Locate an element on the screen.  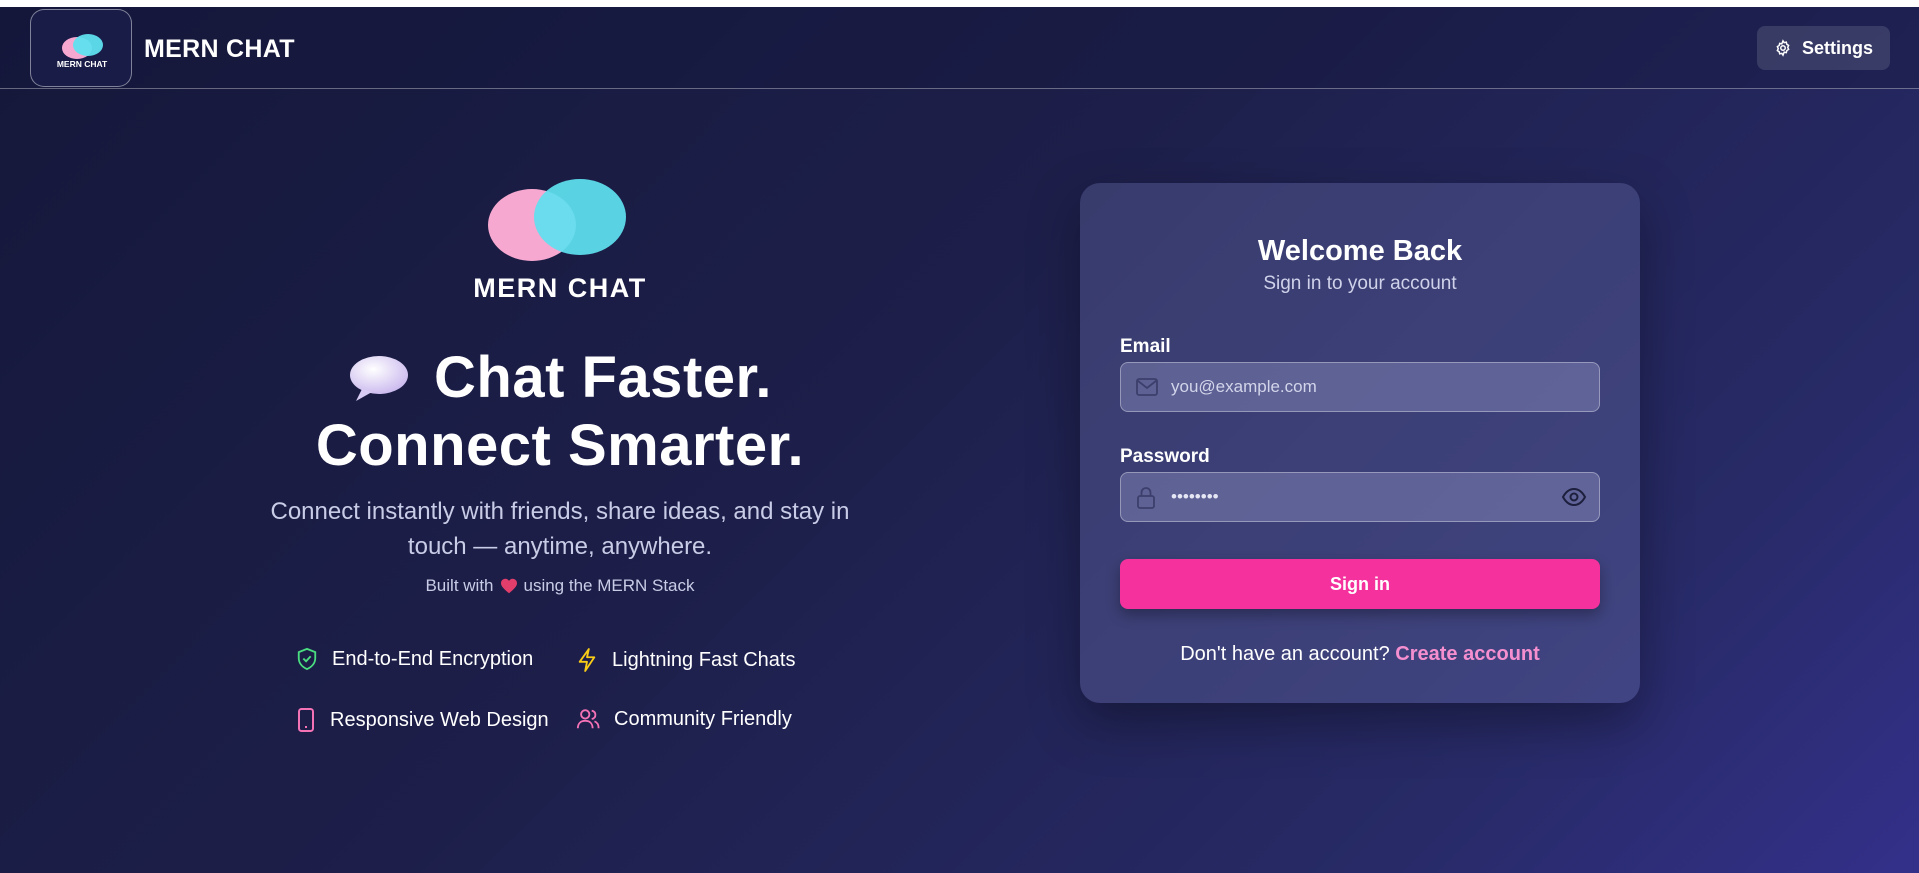
login-title: Welcome Back is located at coordinates (1360, 251).